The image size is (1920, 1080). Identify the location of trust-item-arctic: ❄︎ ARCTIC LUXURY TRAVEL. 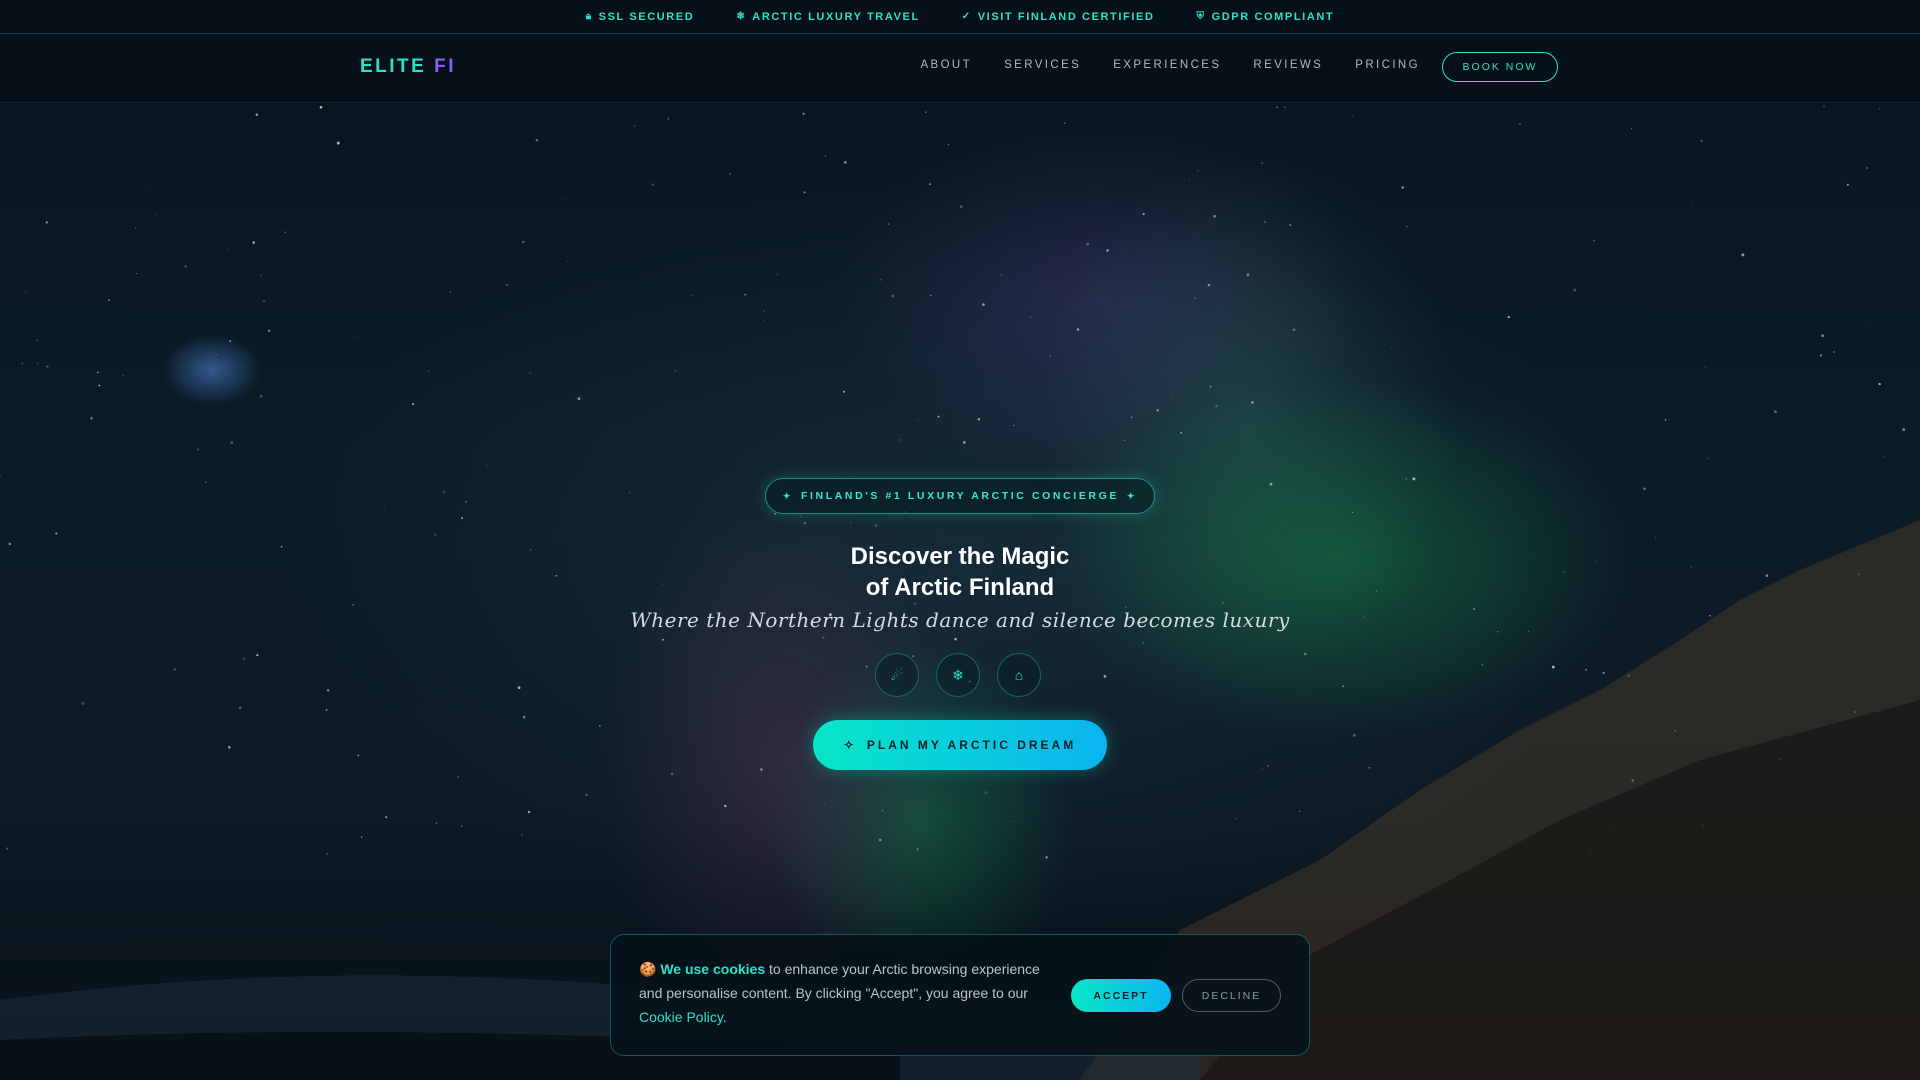
(827, 17).